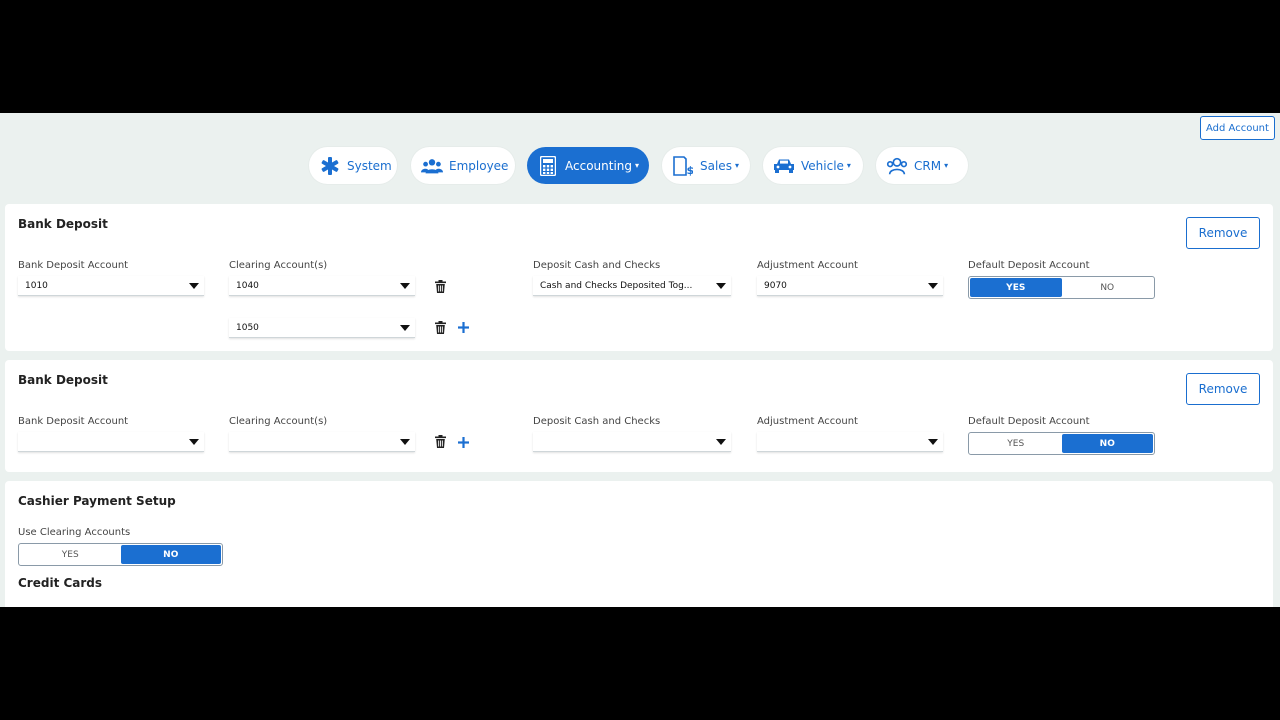  Describe the element at coordinates (247, 285) in the screenshot. I see `select-value: 1040` at that location.